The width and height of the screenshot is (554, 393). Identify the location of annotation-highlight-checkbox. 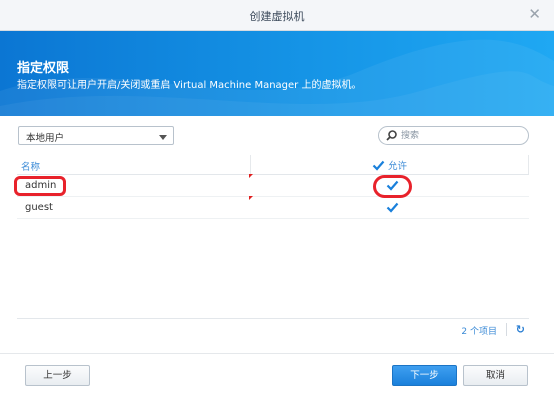
(392, 186).